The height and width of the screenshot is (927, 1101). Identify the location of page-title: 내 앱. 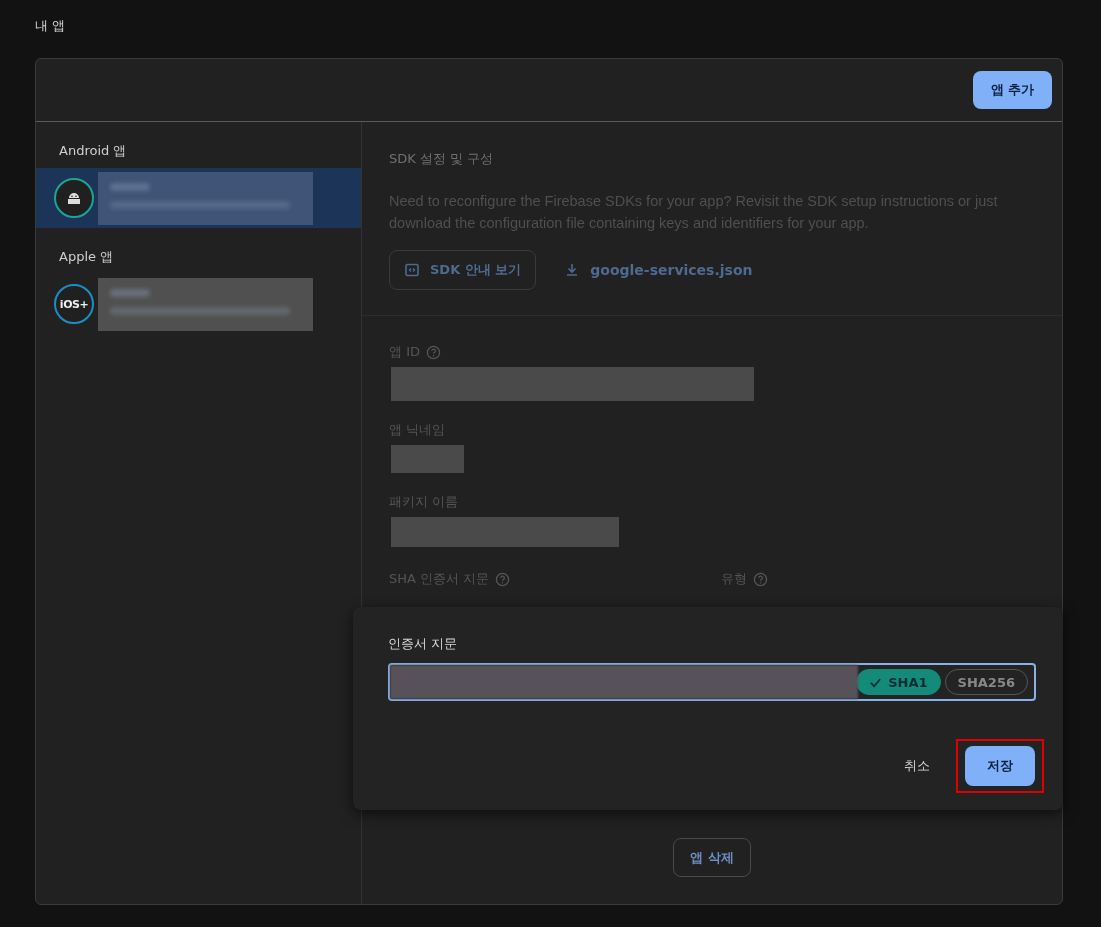
(51, 26).